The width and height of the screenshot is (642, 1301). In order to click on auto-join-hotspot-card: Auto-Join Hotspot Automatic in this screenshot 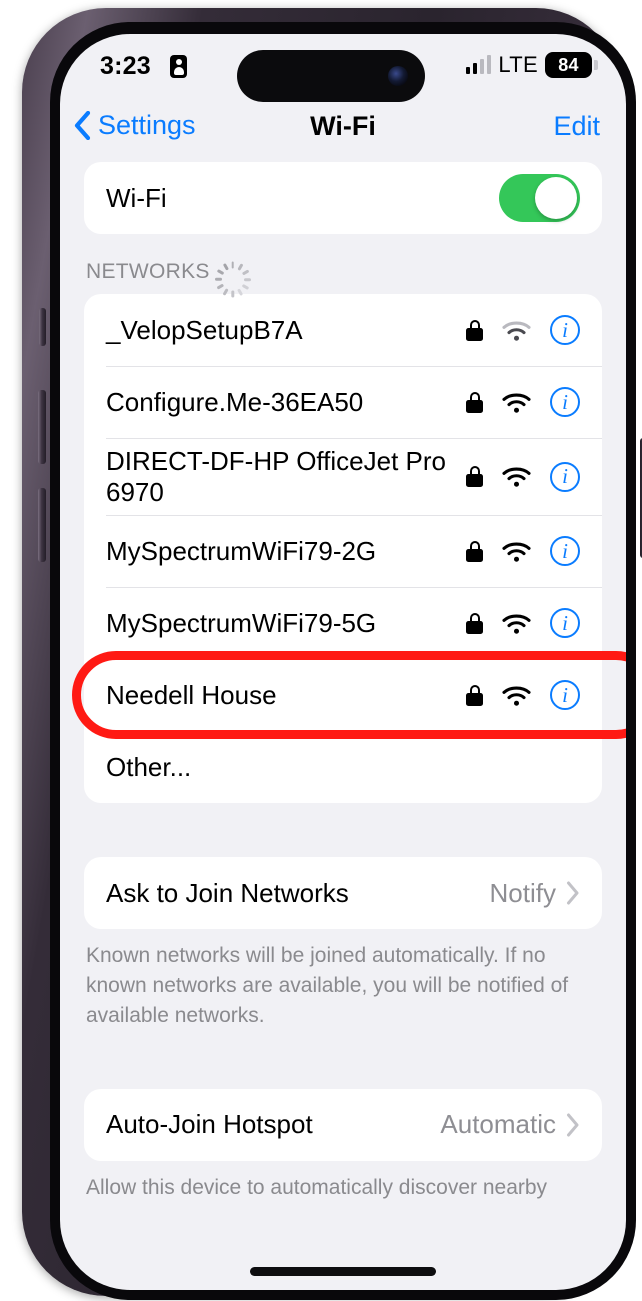, I will do `click(343, 1124)`.